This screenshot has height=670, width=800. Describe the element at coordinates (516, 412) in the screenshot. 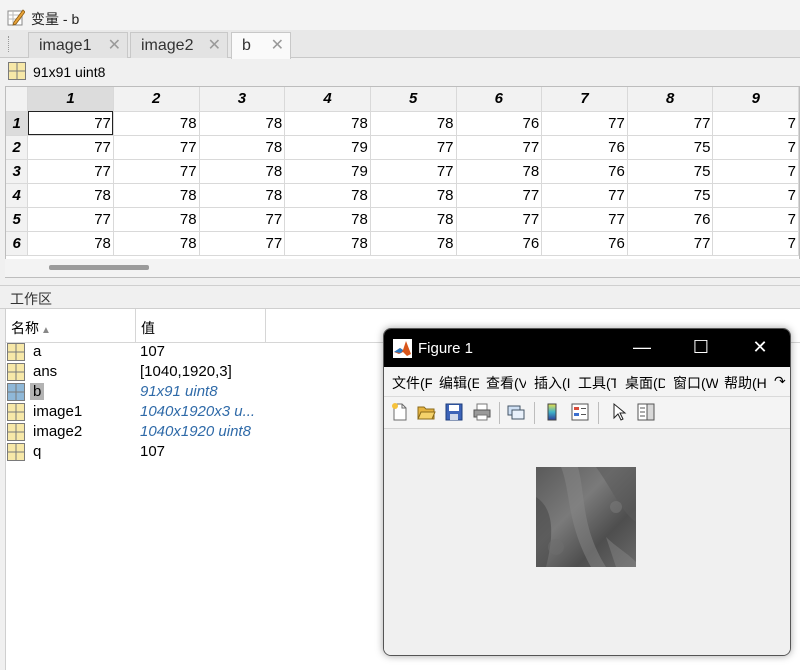

I see `link-figure-icon` at that location.